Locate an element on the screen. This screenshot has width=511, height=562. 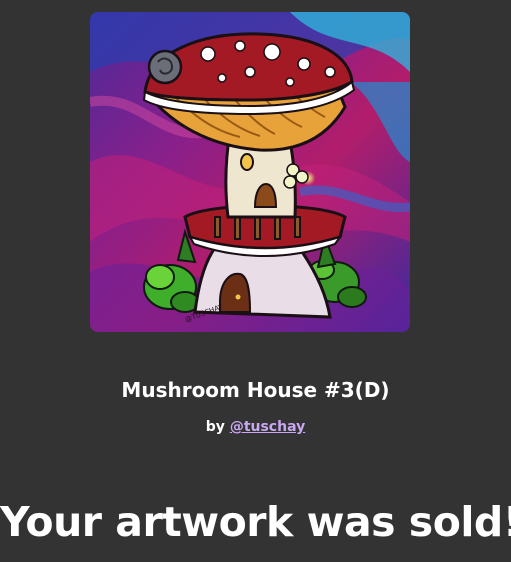
sold-headline: Your artwork was sold! is located at coordinates (255, 522).